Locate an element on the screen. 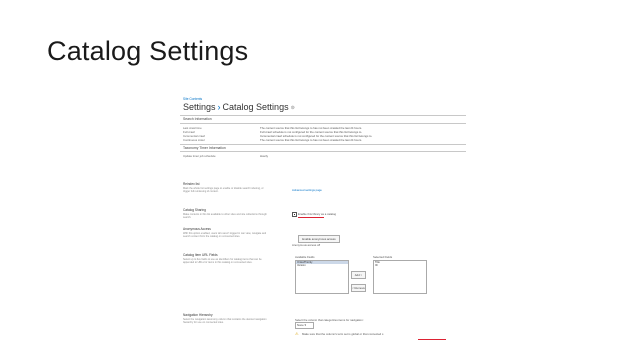 Image resolution: width=638 pixels, height=359 pixels. available-fields-label: Available Fields is located at coordinates (305, 257).